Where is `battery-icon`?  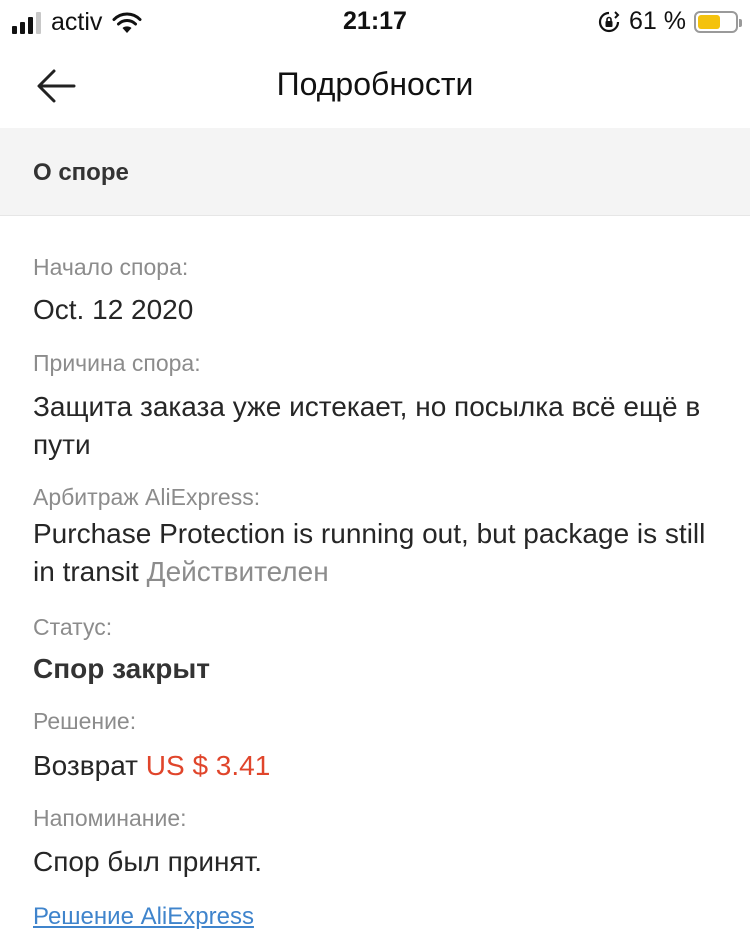
battery-icon is located at coordinates (718, 21).